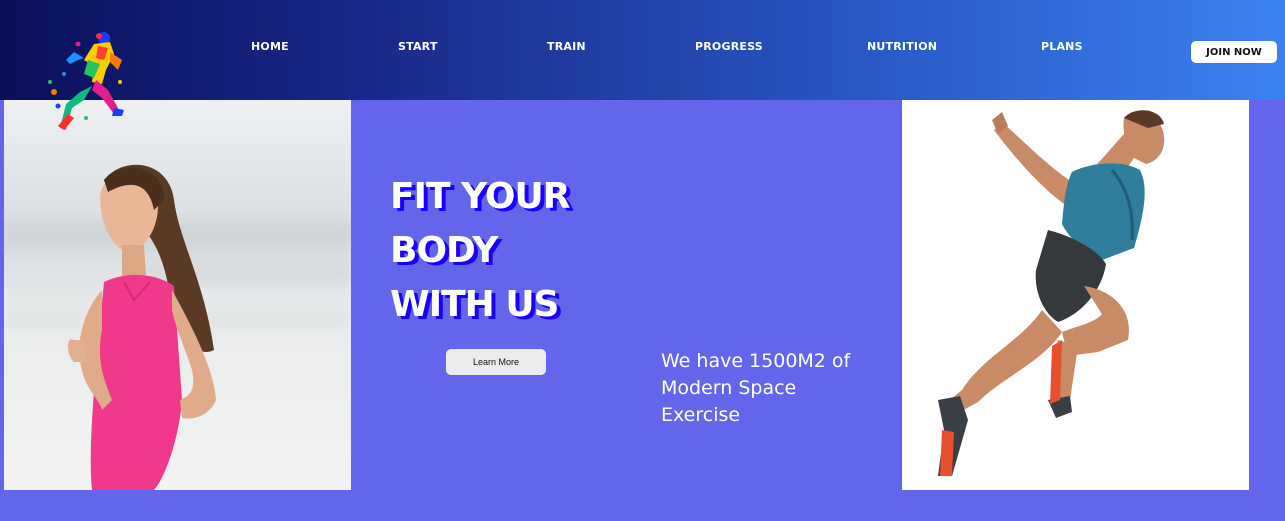 Image resolution: width=1285 pixels, height=521 pixels. I want to click on nav-link-plans: PLANS, so click(1062, 46).